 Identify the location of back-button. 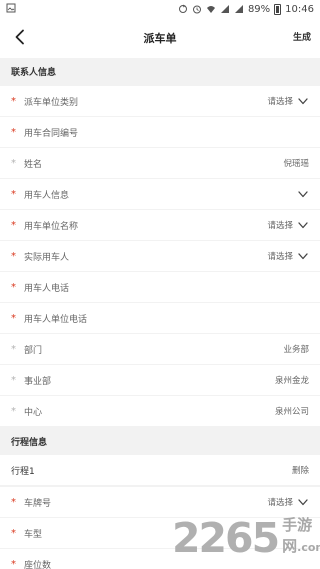
(20, 37).